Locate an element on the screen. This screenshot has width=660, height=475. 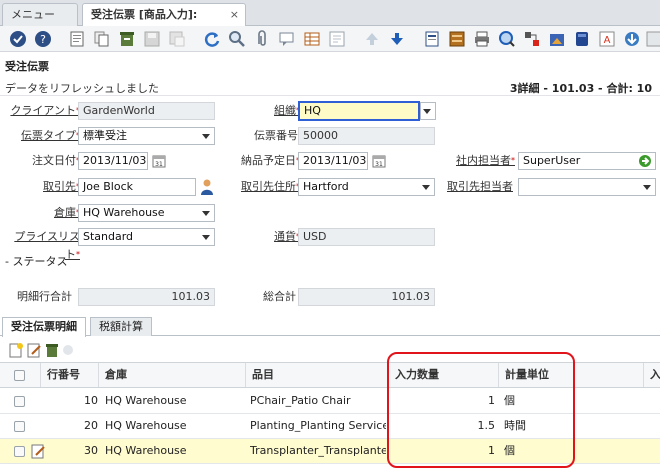
copy-record-icon is located at coordinates (102, 39).